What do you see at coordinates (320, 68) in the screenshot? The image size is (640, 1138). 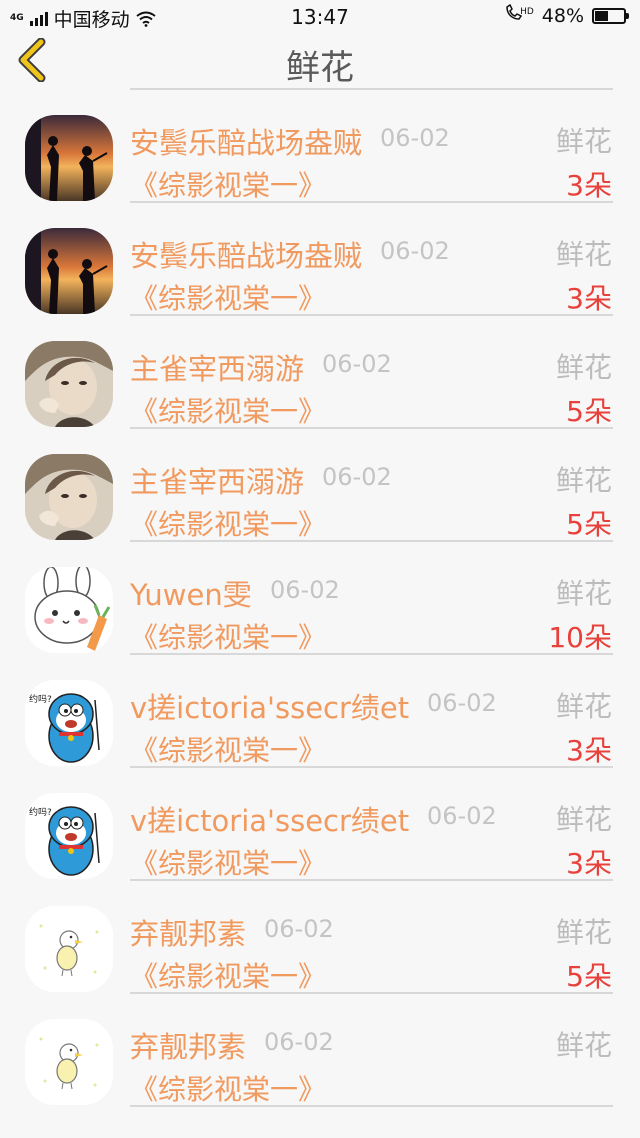 I see `page-title: 鲜花` at bounding box center [320, 68].